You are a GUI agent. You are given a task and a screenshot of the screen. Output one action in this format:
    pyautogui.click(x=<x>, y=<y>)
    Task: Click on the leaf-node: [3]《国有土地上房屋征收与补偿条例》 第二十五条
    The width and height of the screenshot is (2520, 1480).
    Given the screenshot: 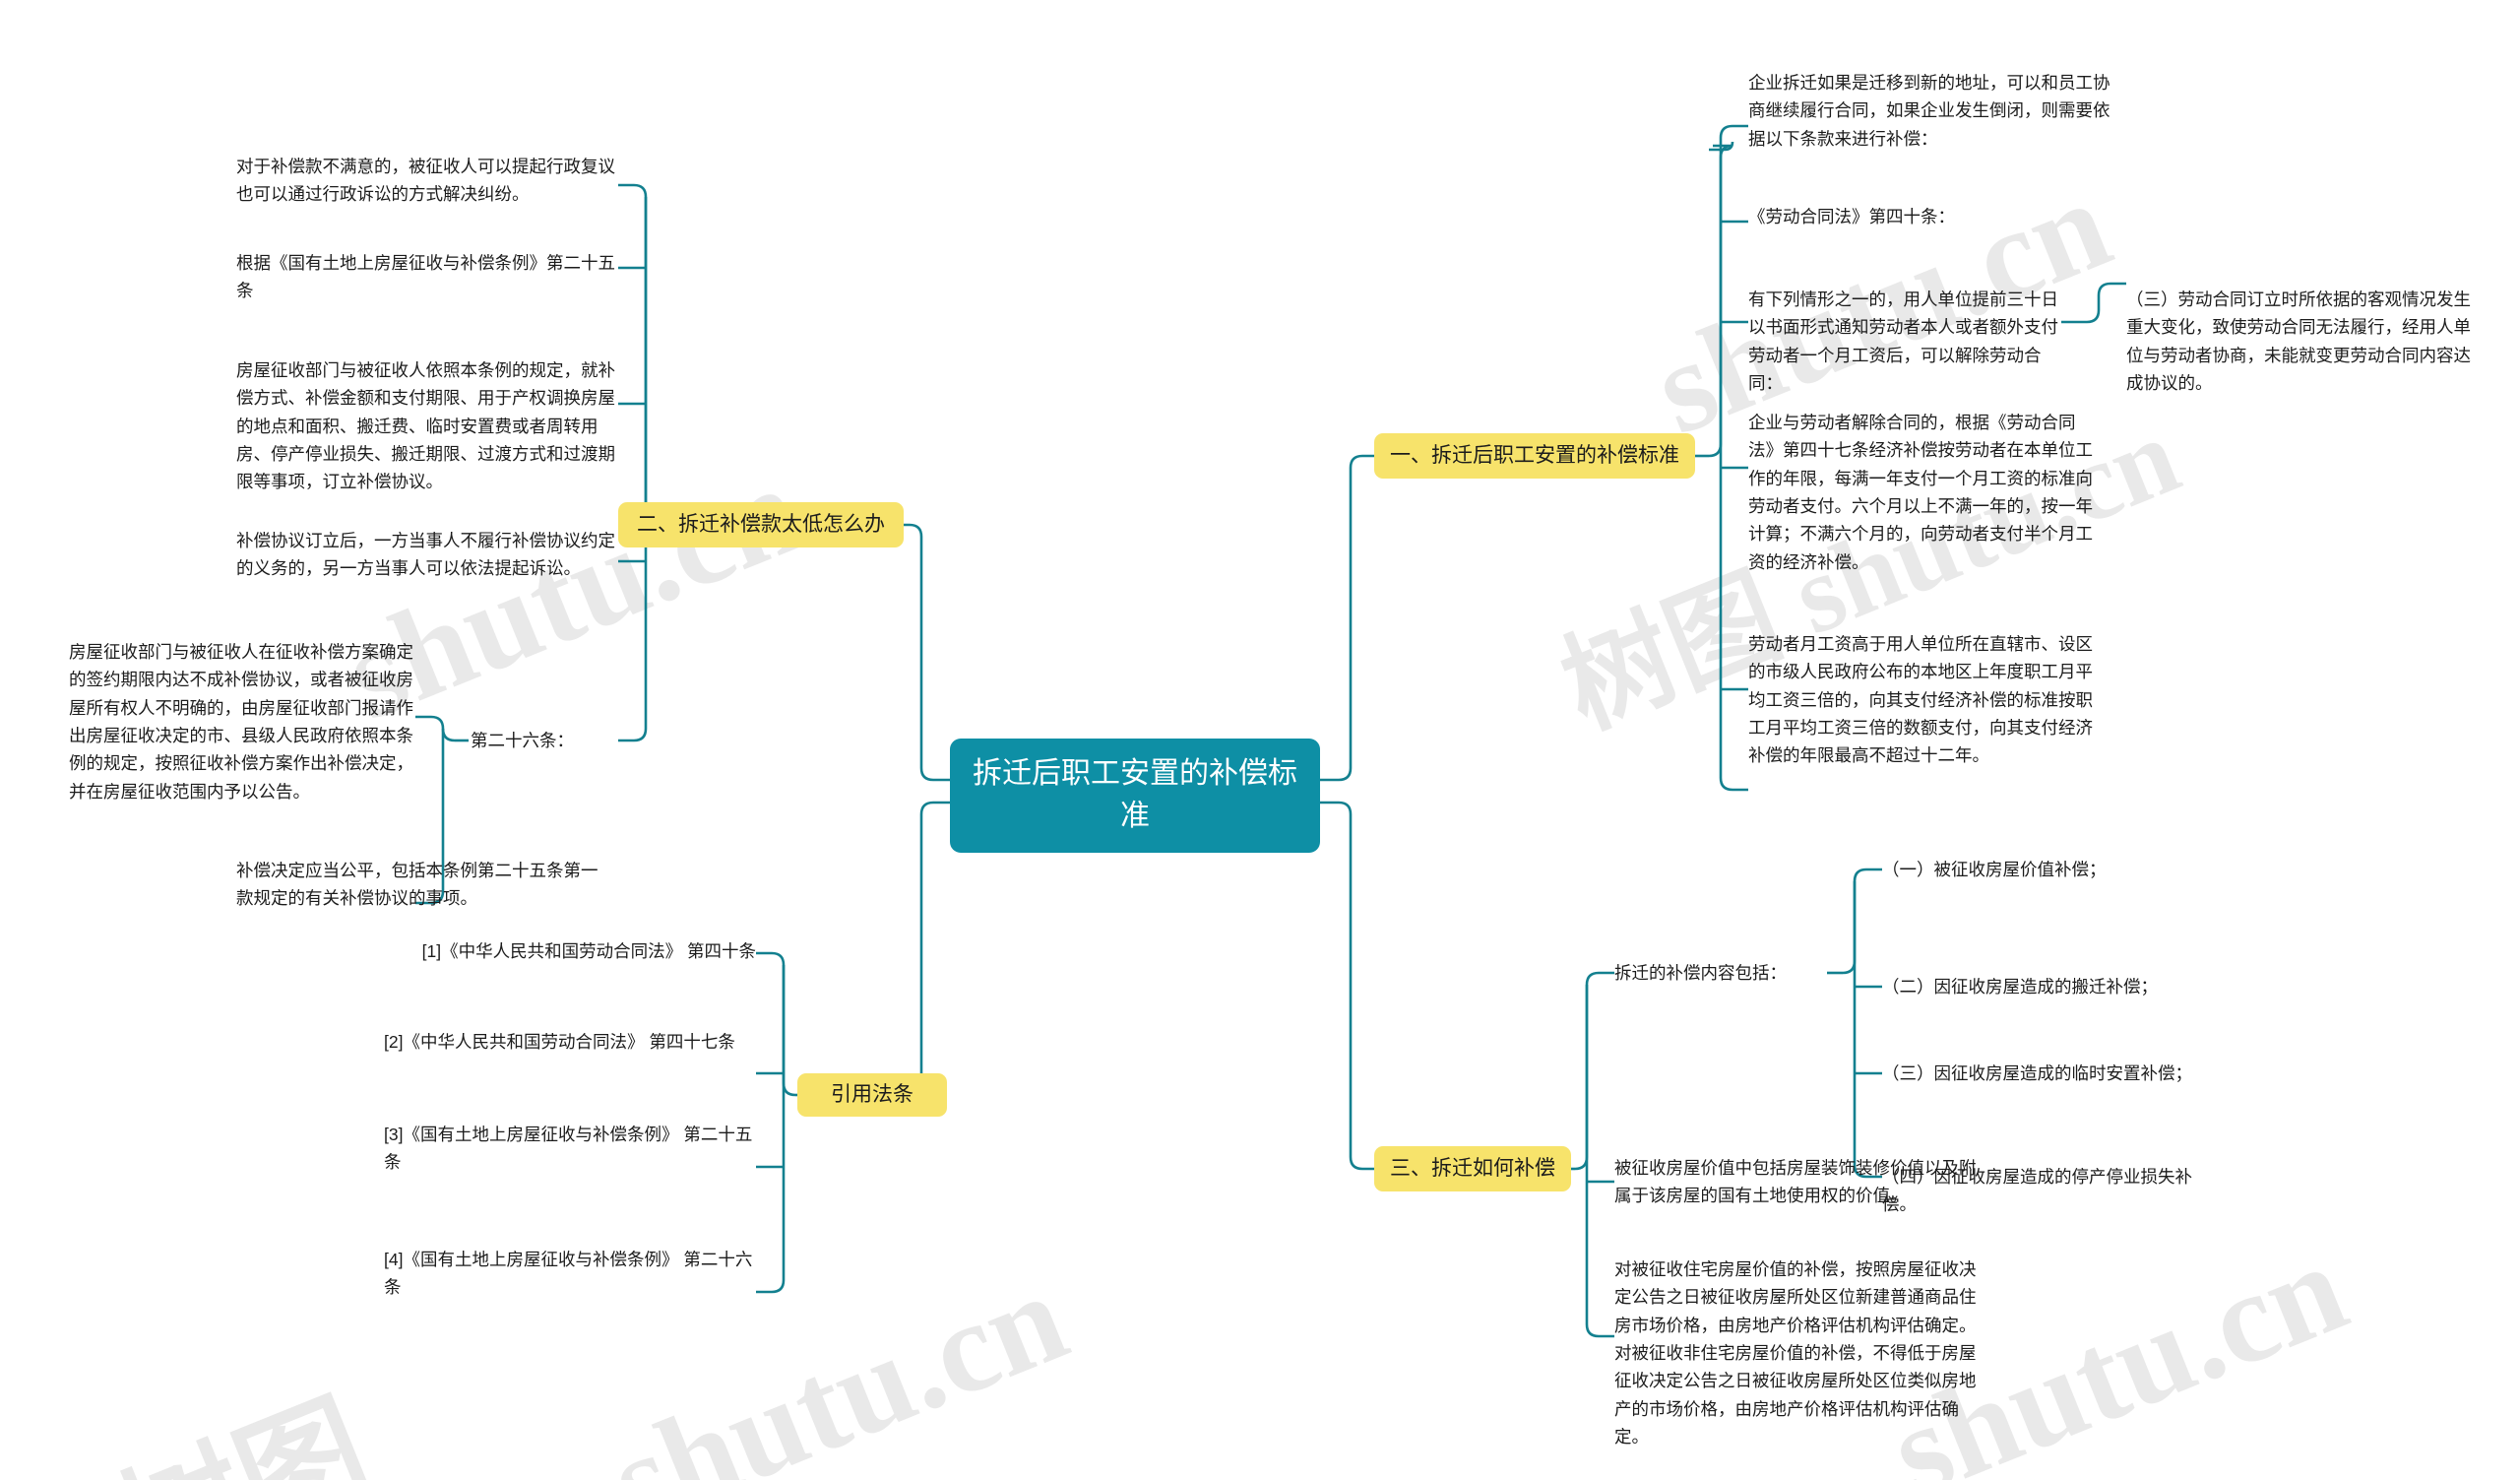 What is the action you would take?
    pyautogui.click(x=570, y=1149)
    